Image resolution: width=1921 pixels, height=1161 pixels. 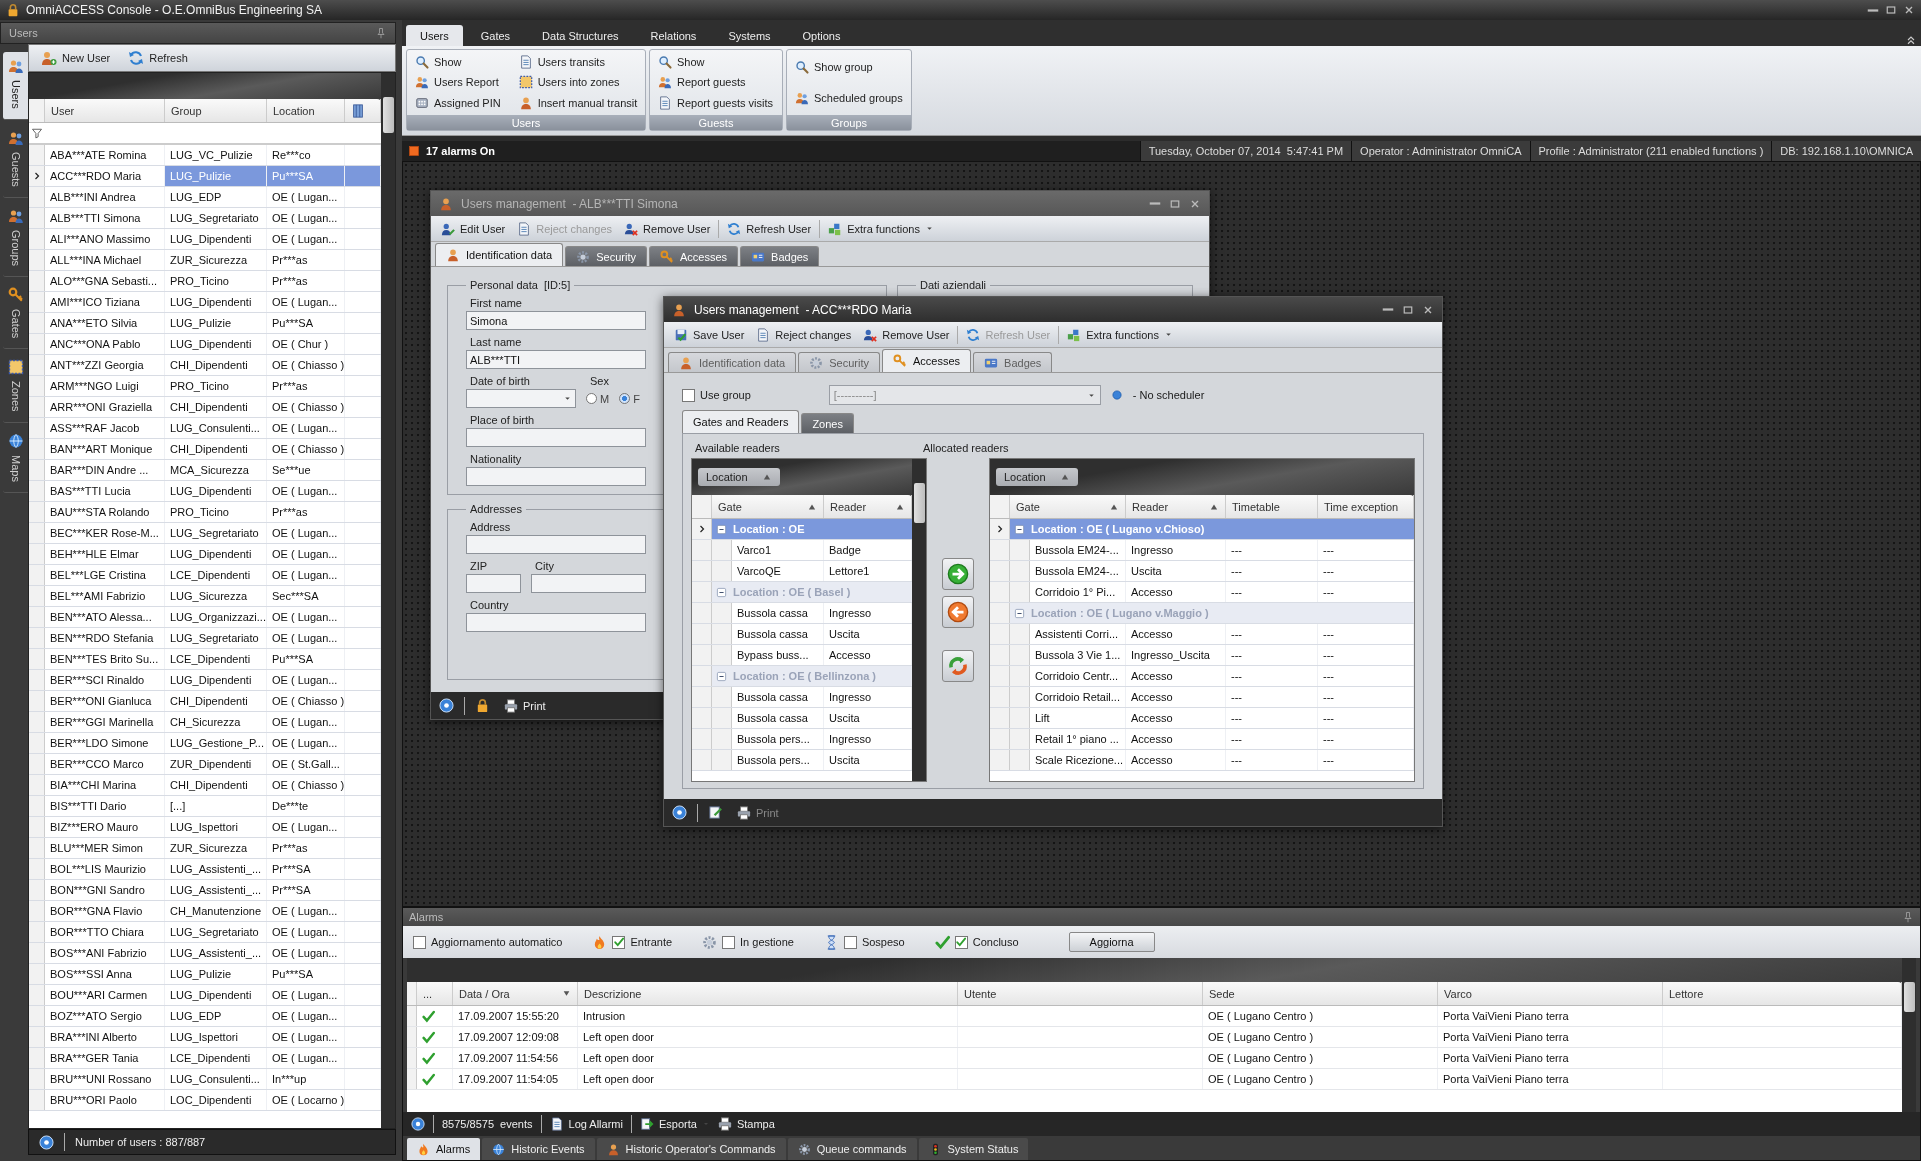 What do you see at coordinates (716, 122) in the screenshot?
I see `group-title: Guests` at bounding box center [716, 122].